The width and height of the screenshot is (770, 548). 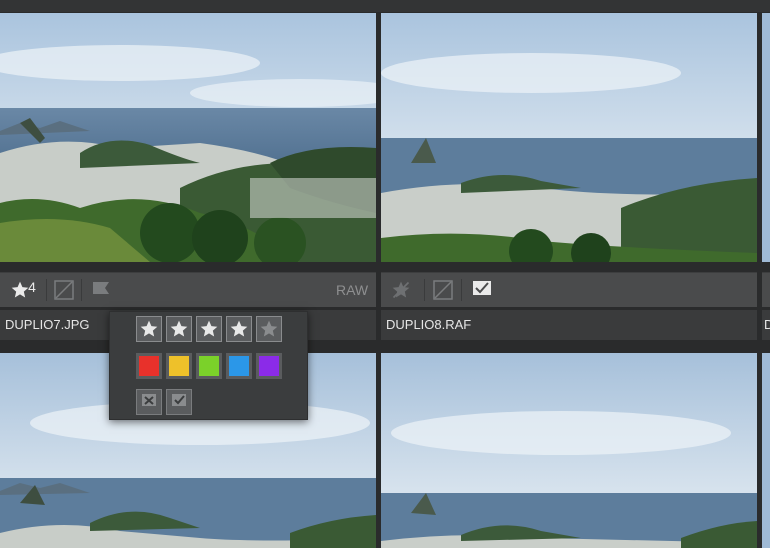 I want to click on rating-star-3-button, so click(x=209, y=329).